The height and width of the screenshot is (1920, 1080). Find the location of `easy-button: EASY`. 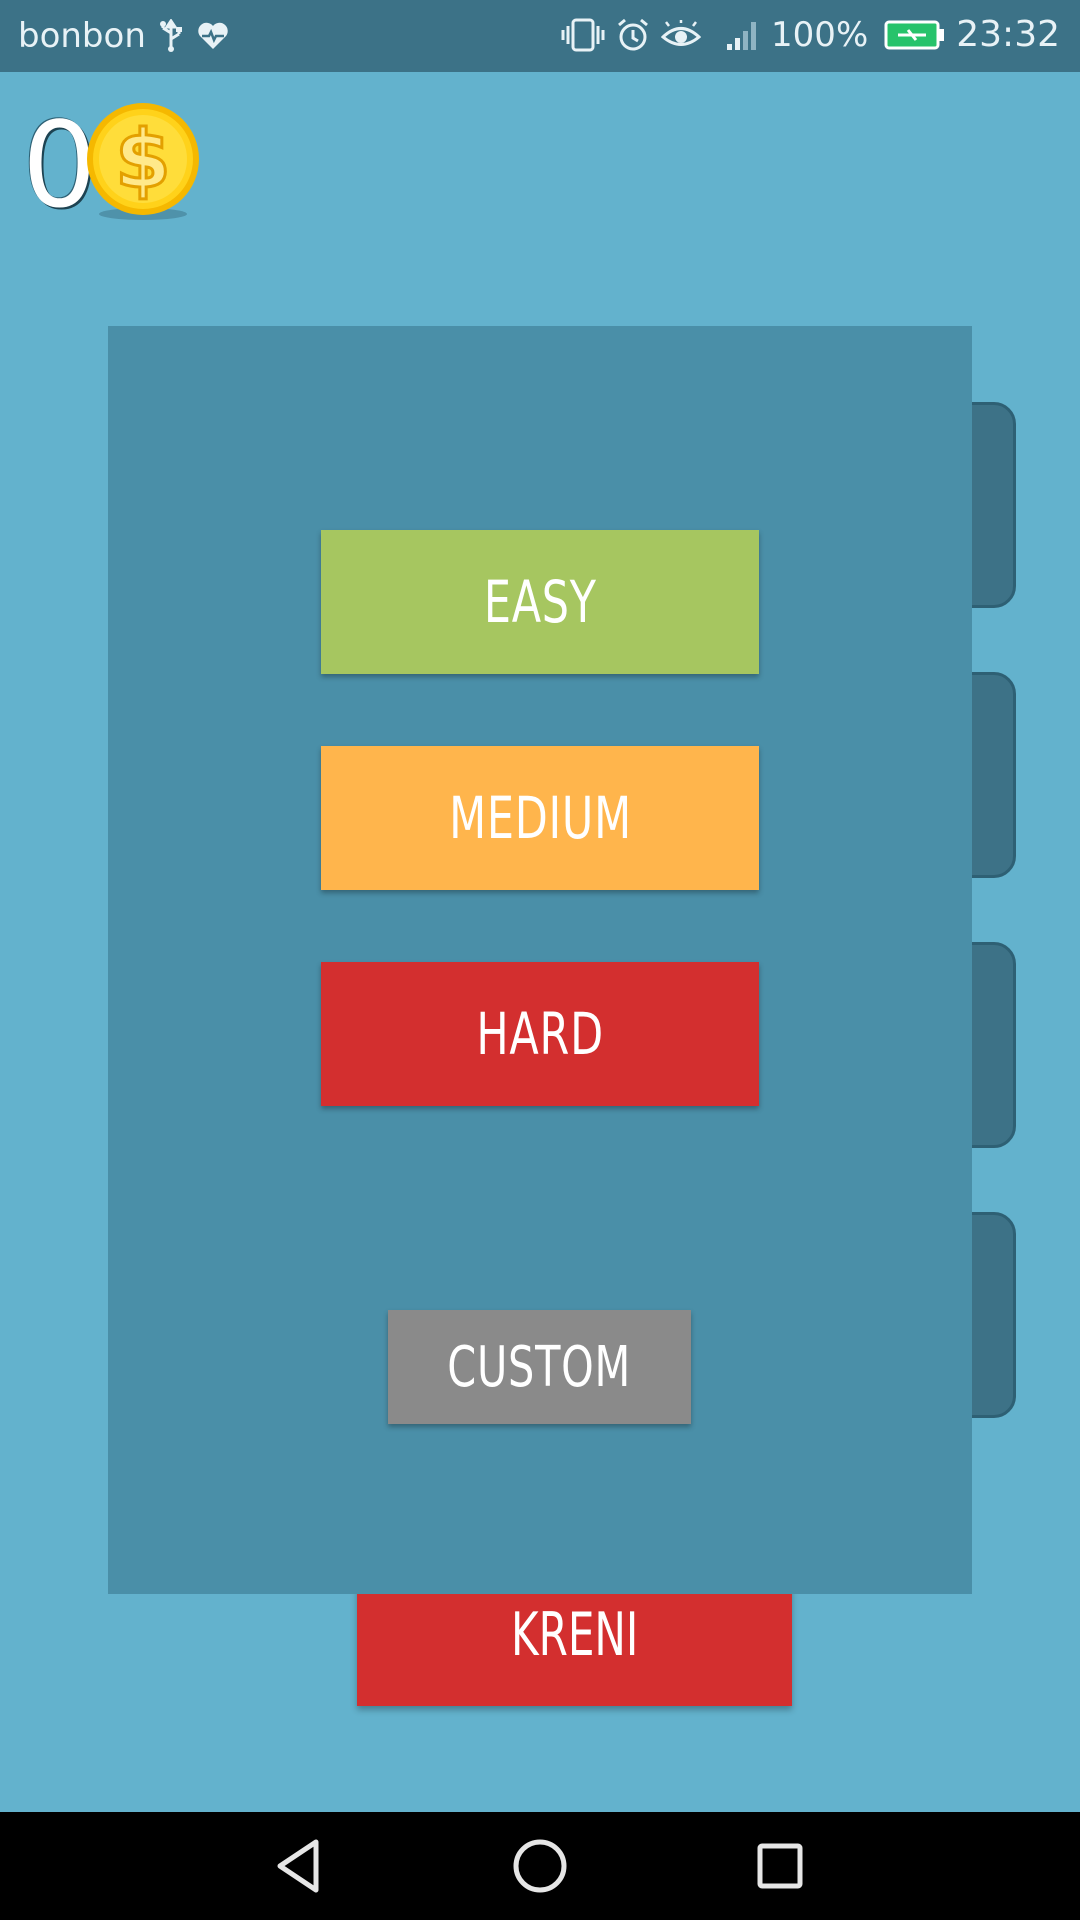

easy-button: EASY is located at coordinates (540, 602).